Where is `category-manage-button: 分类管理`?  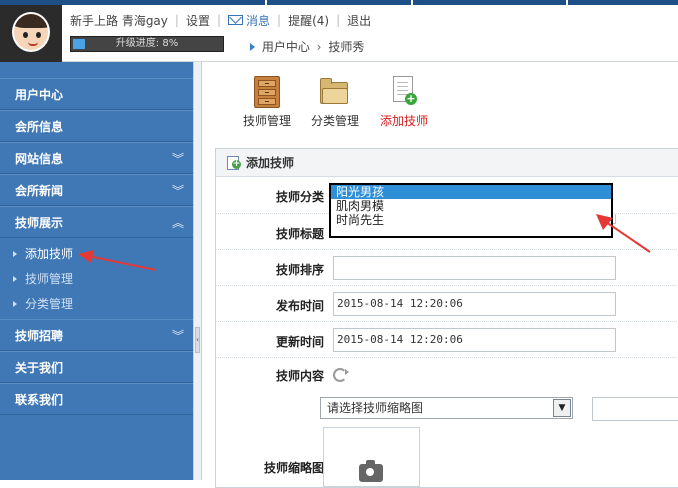
category-manage-button: 分类管理 is located at coordinates (335, 102).